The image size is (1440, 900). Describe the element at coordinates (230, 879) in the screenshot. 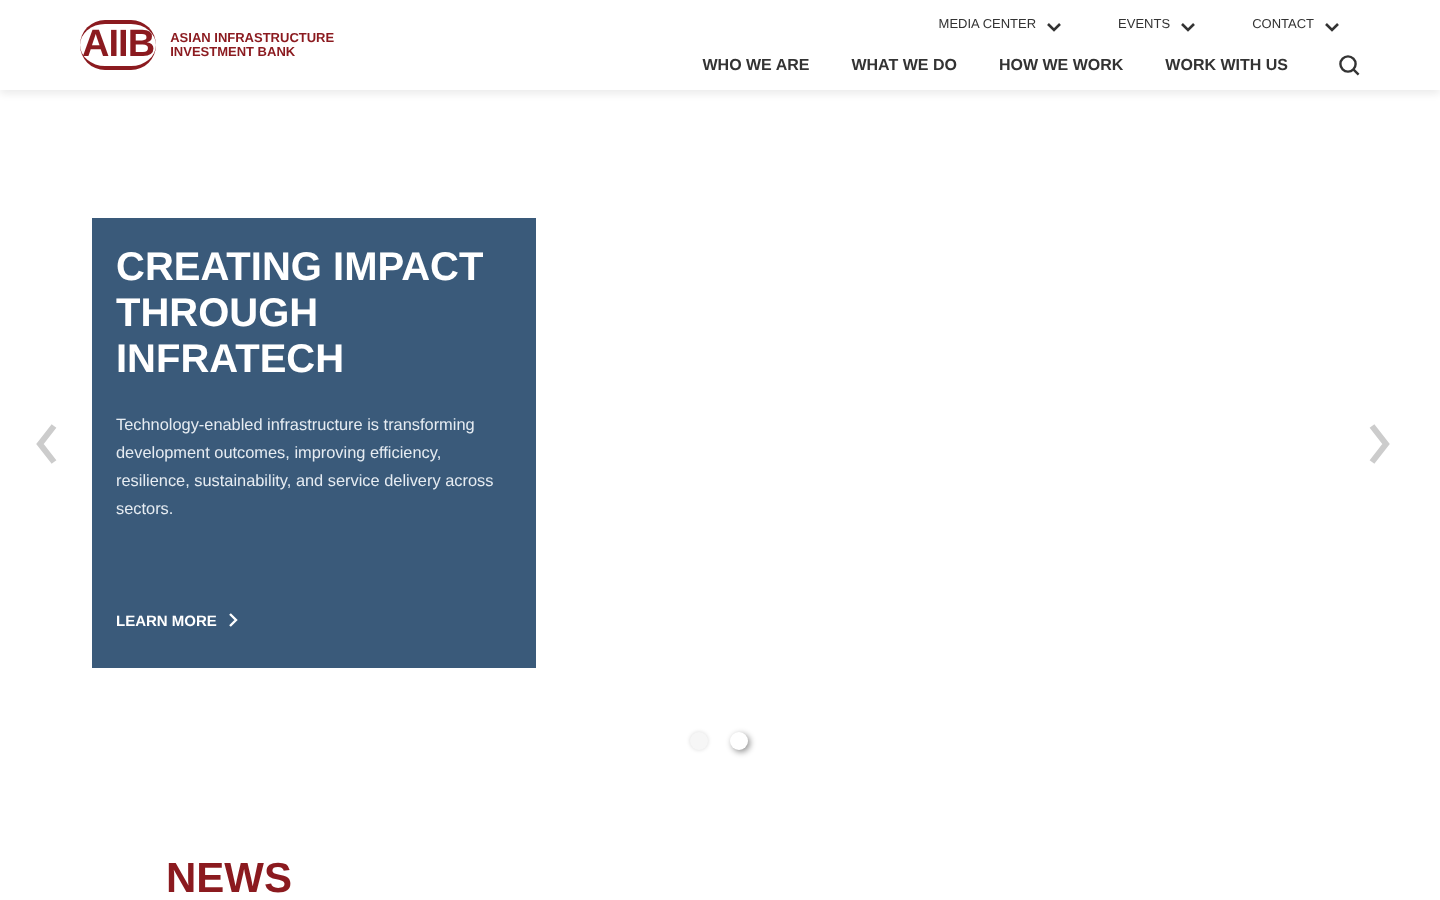

I see `news-heading: NEWS` at that location.